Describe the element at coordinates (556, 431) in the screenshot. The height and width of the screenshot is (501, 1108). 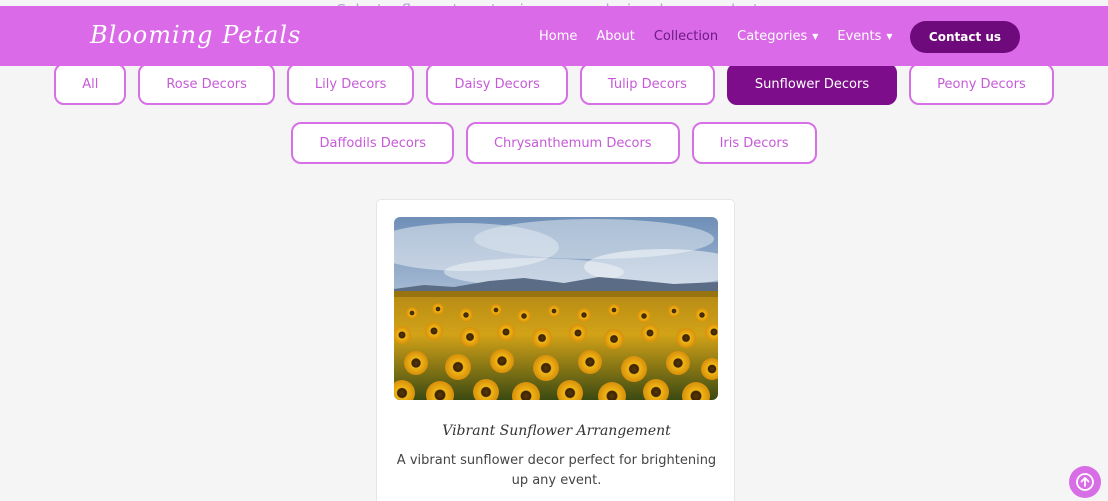
I see `product-title: Vibrant Sunflower Arrangement` at that location.